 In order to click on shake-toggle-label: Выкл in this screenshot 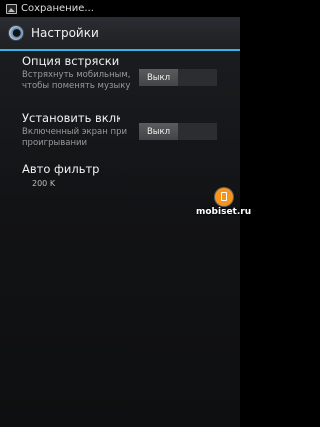, I will do `click(158, 77)`.